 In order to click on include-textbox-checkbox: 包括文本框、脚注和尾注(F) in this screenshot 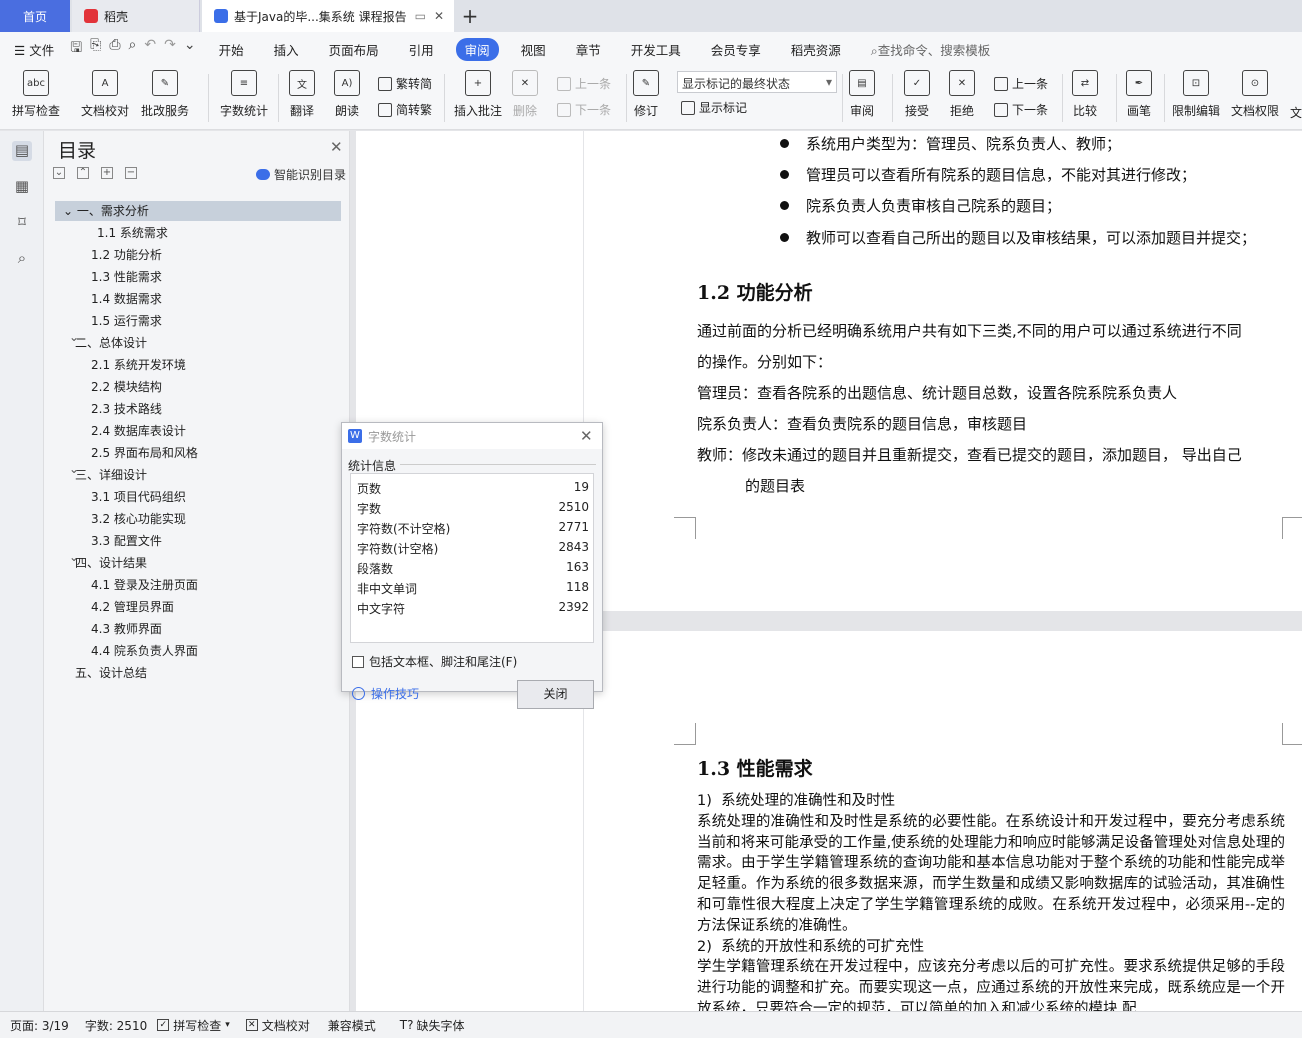, I will do `click(434, 661)`.